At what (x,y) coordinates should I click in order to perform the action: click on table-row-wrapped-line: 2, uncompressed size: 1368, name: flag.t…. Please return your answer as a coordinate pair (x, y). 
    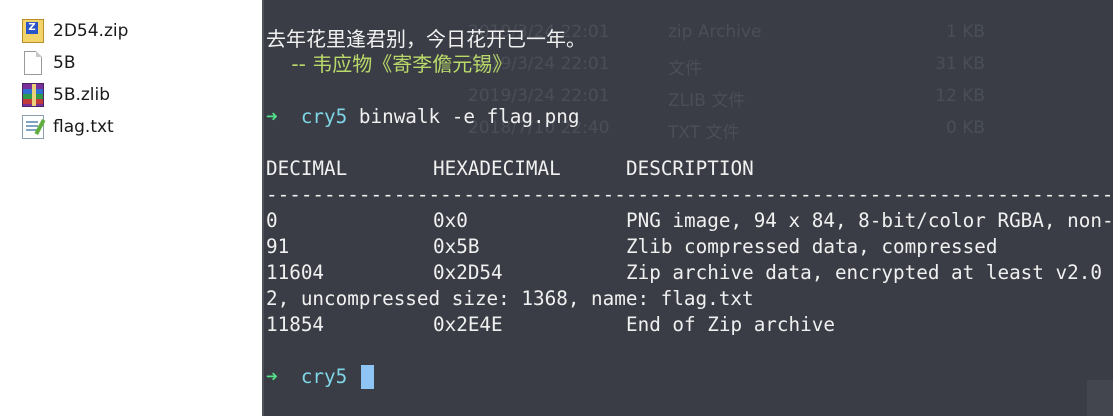
    Looking at the image, I should click on (510, 298).